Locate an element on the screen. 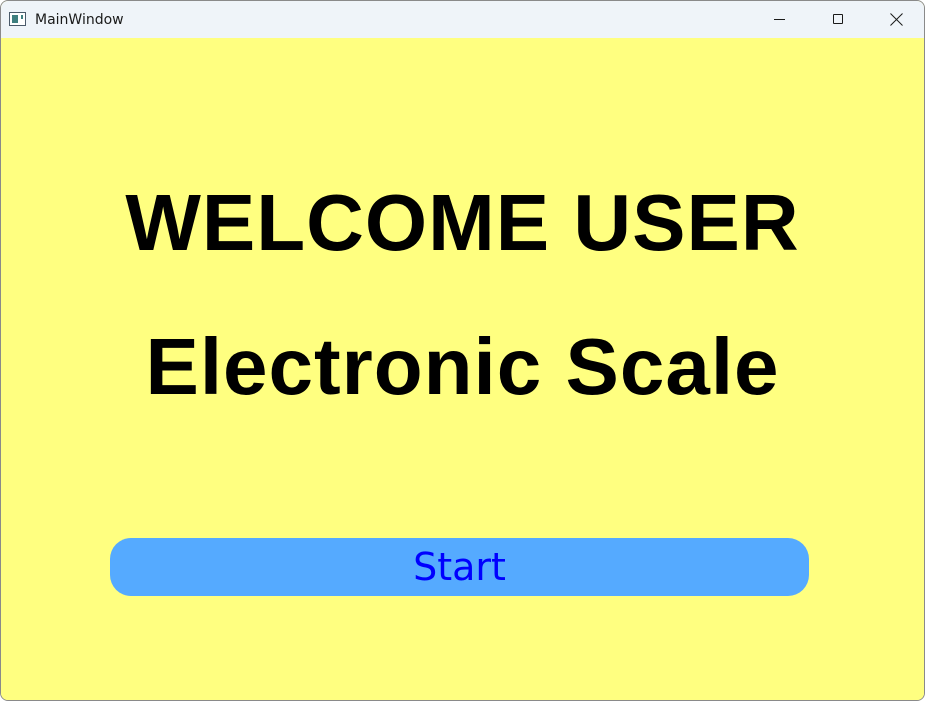 The width and height of the screenshot is (925, 701). app-window-icon is located at coordinates (17, 19).